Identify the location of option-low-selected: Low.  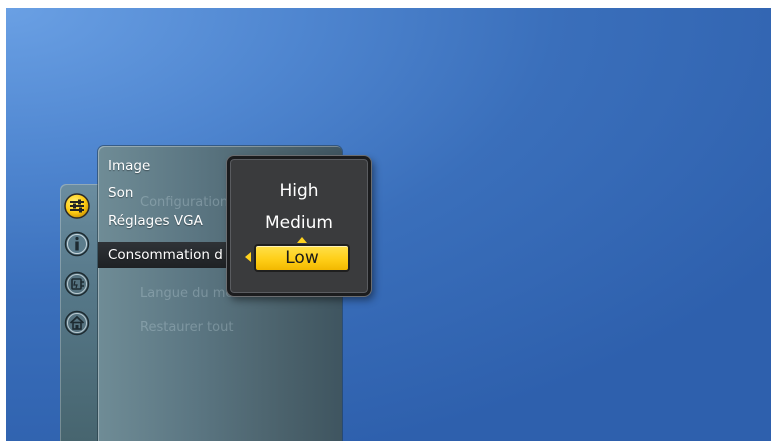
(302, 258).